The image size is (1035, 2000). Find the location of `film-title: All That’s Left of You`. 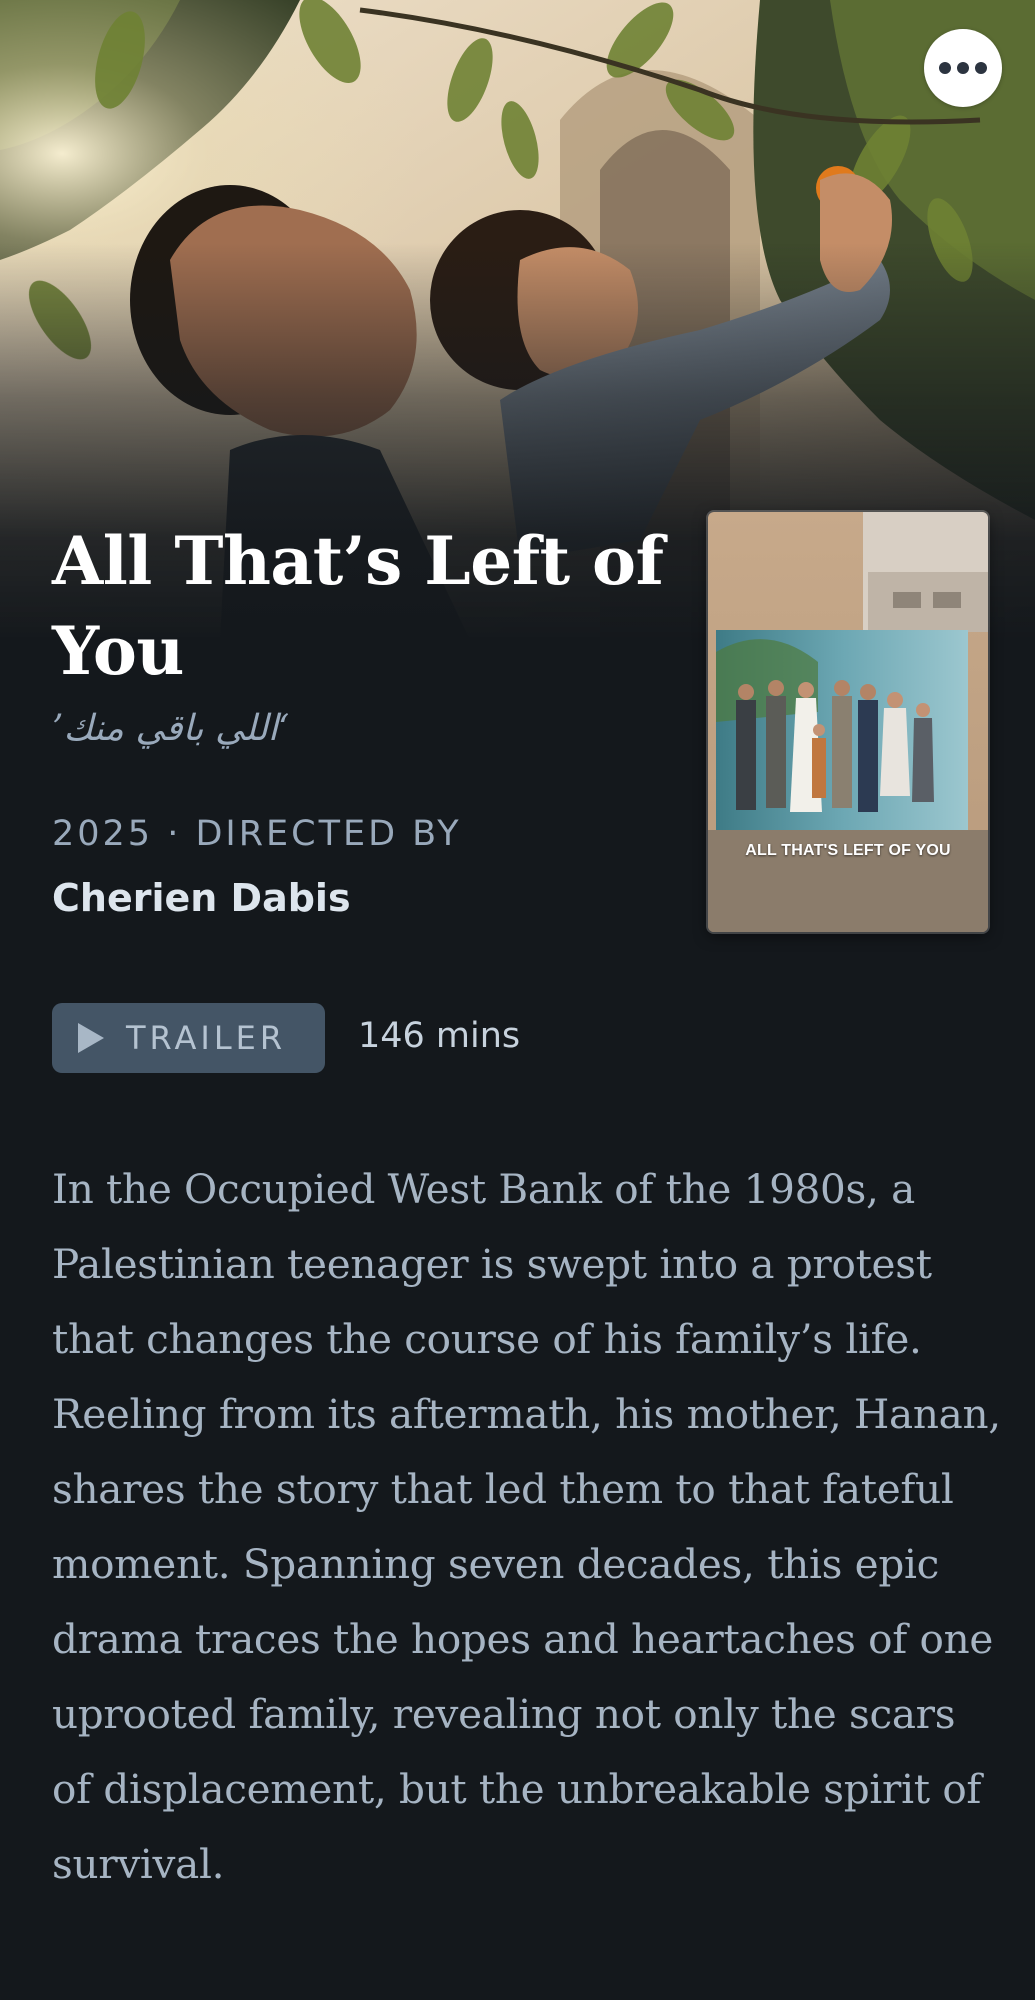

film-title: All That’s Left of You is located at coordinates (358, 606).